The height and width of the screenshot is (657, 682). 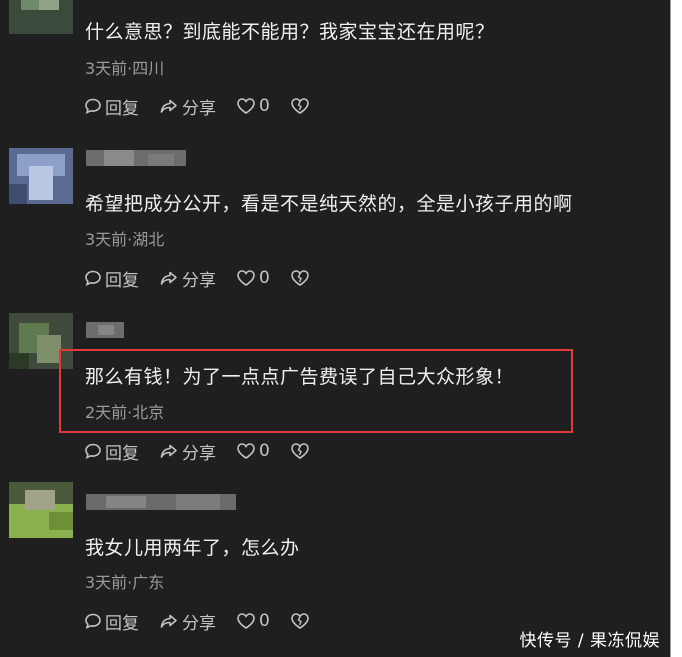 What do you see at coordinates (676, 328) in the screenshot?
I see `right-edge-strip` at bounding box center [676, 328].